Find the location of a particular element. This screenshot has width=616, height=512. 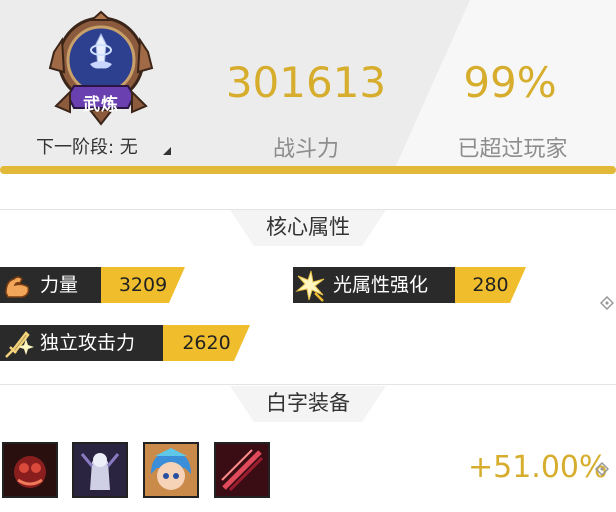

blue-hair-girl-item-icon is located at coordinates (171, 470).